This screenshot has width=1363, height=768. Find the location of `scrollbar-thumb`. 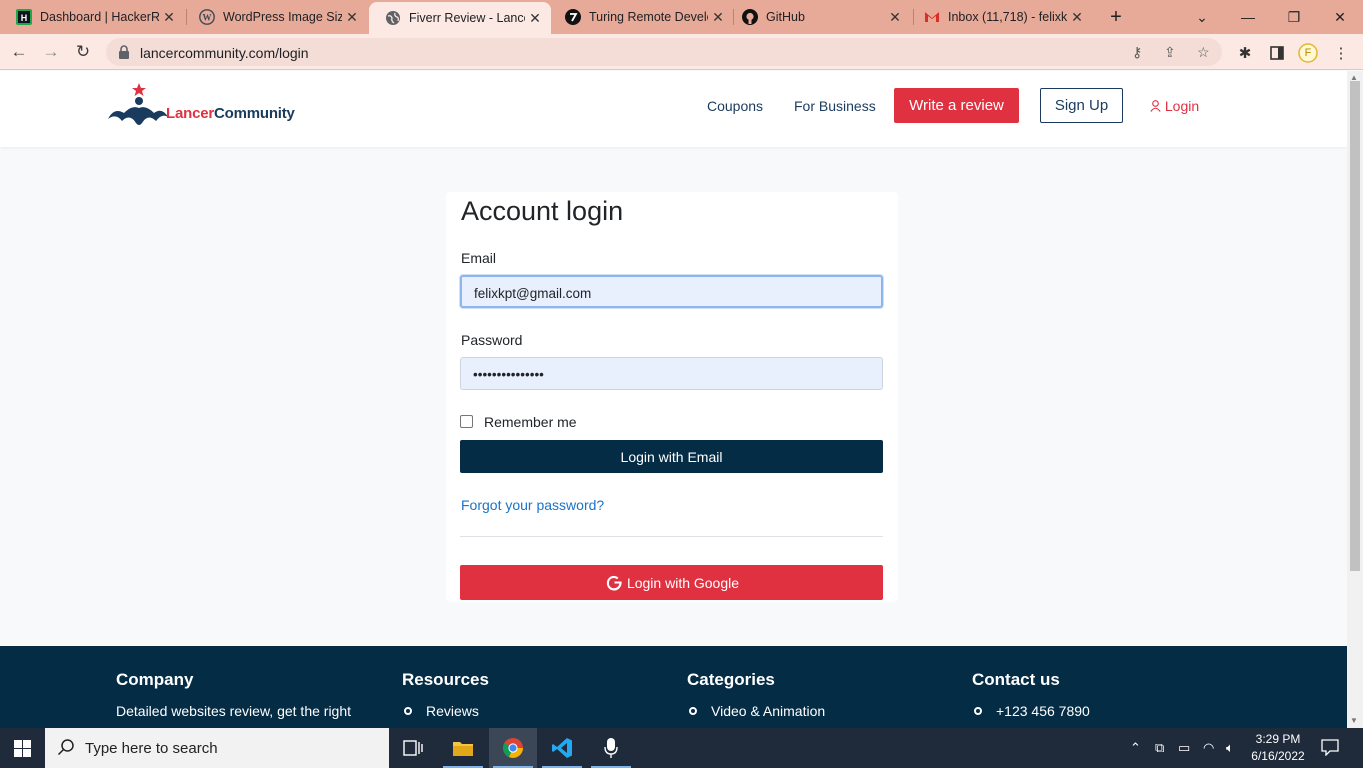

scrollbar-thumb is located at coordinates (1355, 326).